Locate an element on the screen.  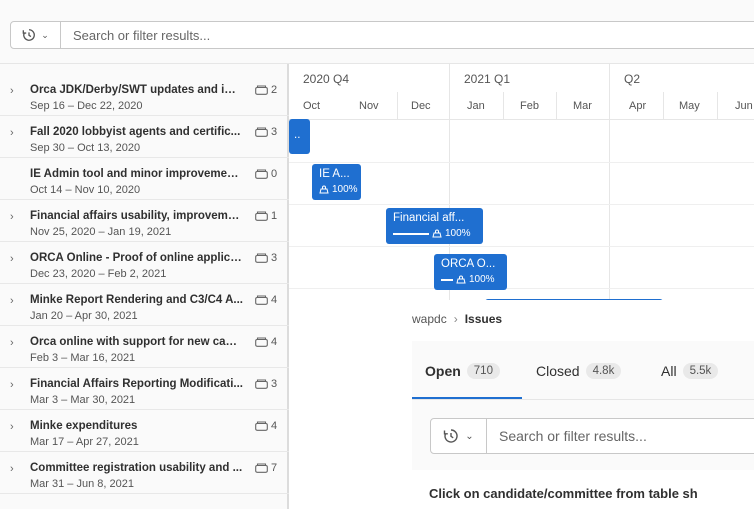
filter-bar: ⌄ is located at coordinates (377, 32).